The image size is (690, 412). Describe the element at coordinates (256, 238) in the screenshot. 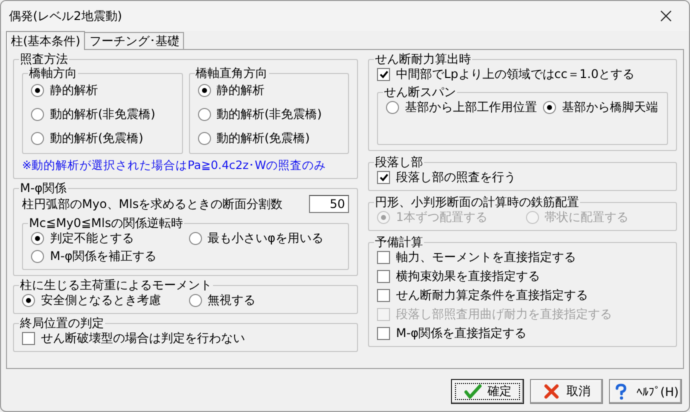

I see `radio-button: 最も小さいφを用いる` at that location.